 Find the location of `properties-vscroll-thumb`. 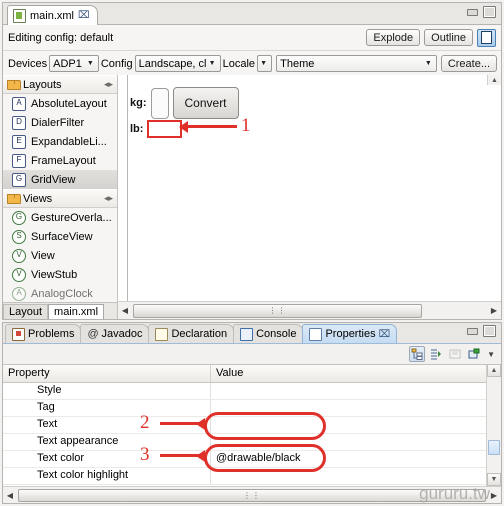

properties-vscroll-thumb is located at coordinates (494, 447).